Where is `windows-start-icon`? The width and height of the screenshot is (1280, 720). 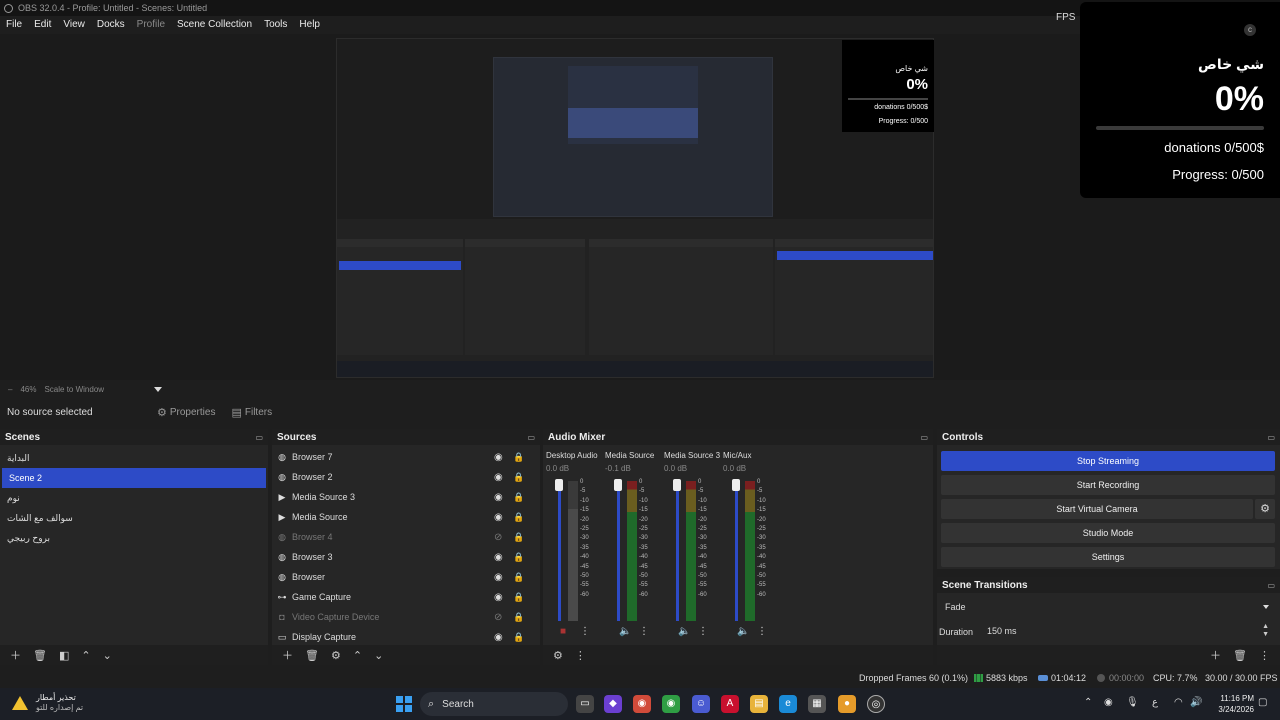
windows-start-icon is located at coordinates (404, 704).